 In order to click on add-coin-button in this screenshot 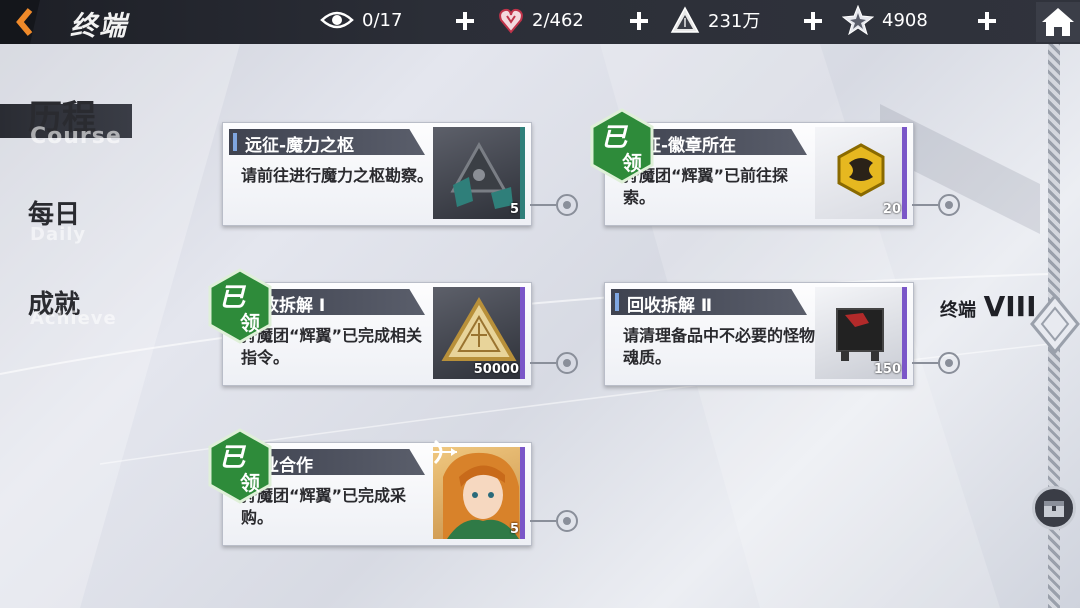, I will do `click(813, 21)`.